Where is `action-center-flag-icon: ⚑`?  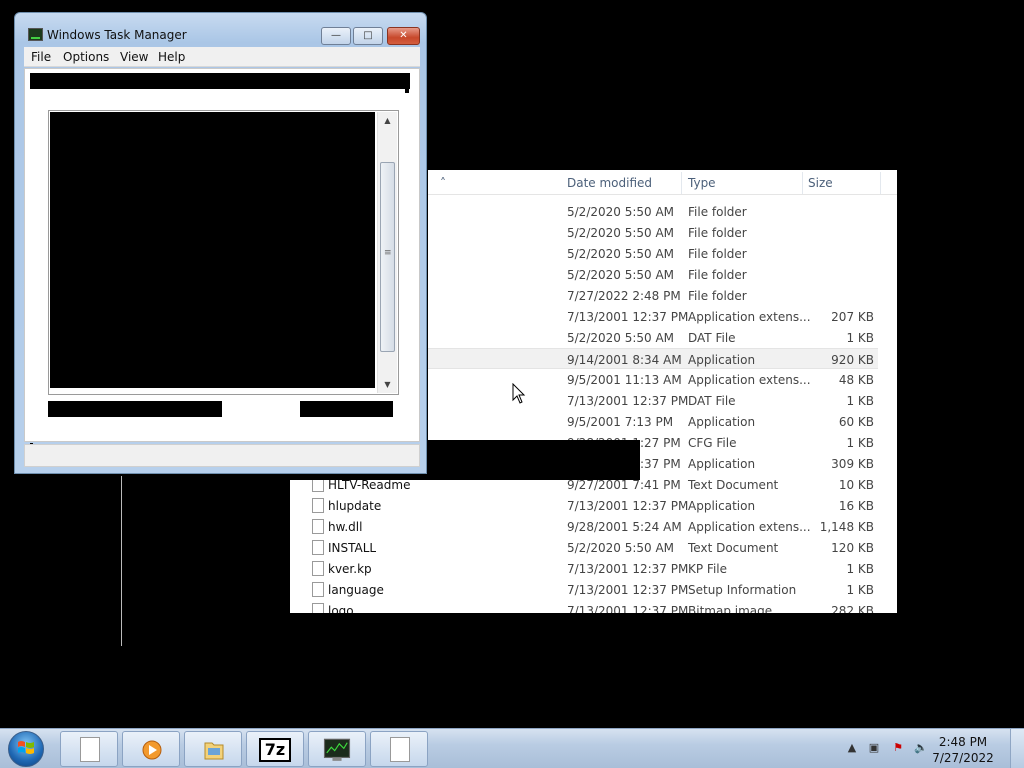
action-center-flag-icon: ⚑ is located at coordinates (898, 748).